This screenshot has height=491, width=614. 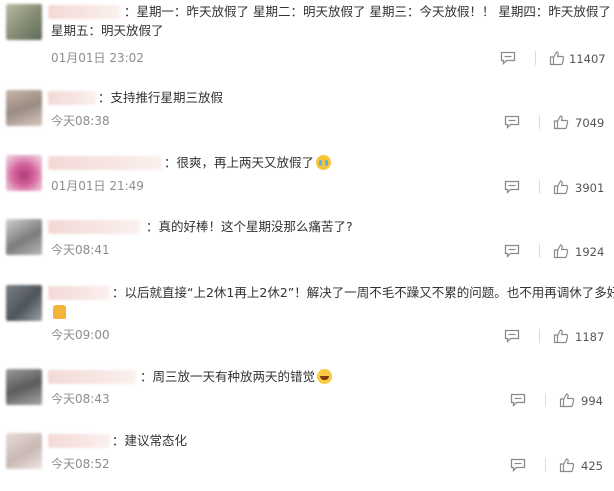 I want to click on comment-time: 01月01日 23:02, so click(x=97, y=58).